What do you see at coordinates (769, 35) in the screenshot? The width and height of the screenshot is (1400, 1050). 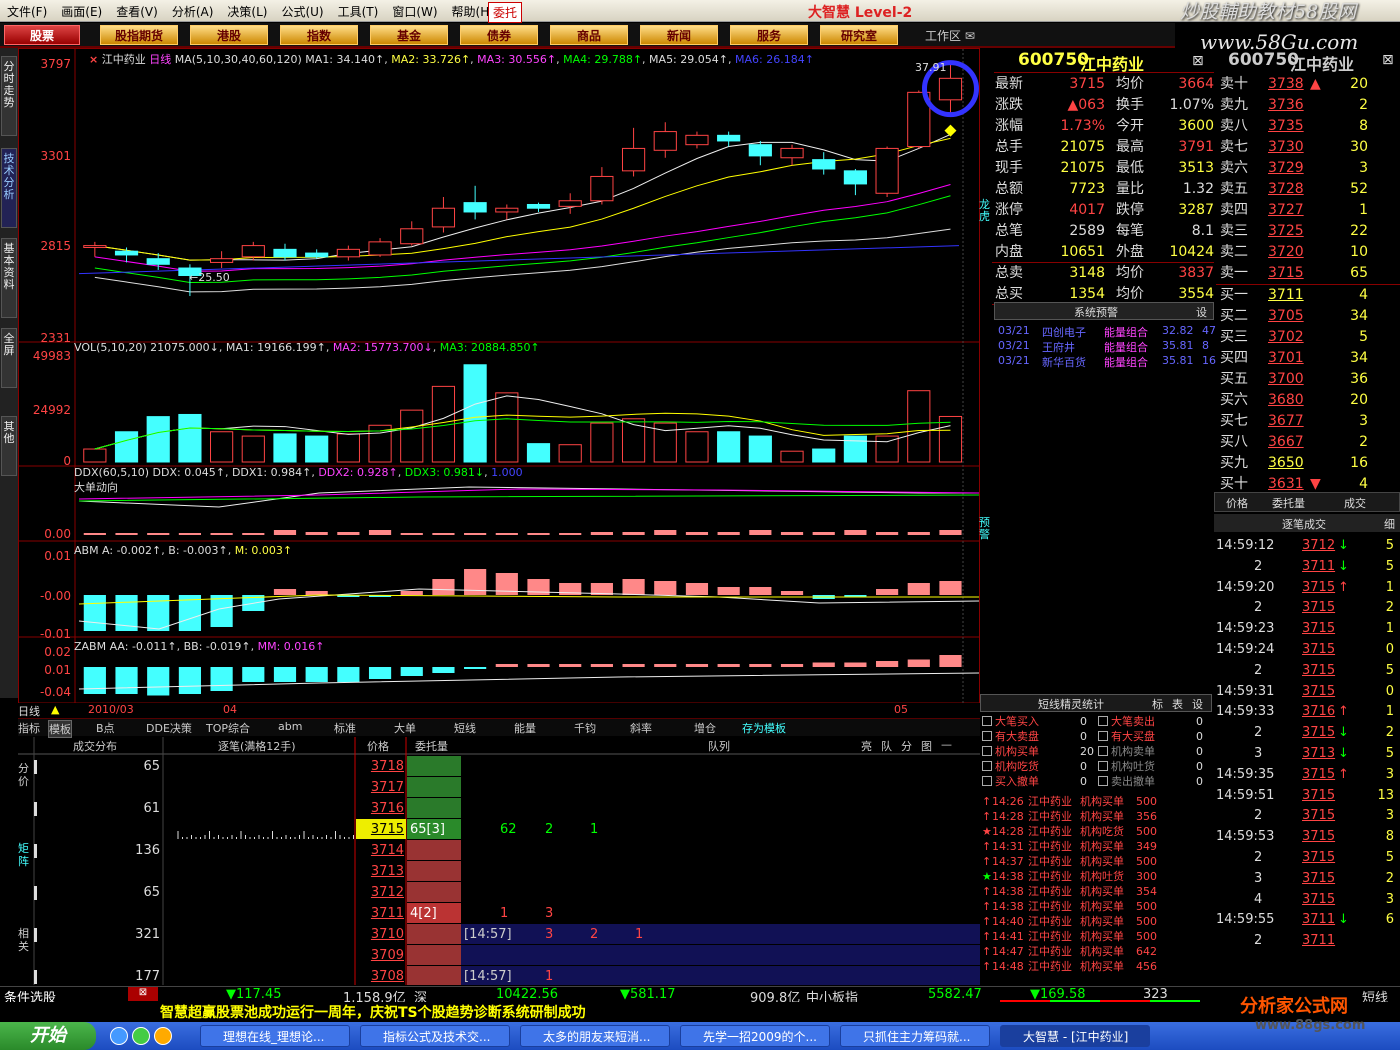 I see `toolbar-button-8: 服务` at bounding box center [769, 35].